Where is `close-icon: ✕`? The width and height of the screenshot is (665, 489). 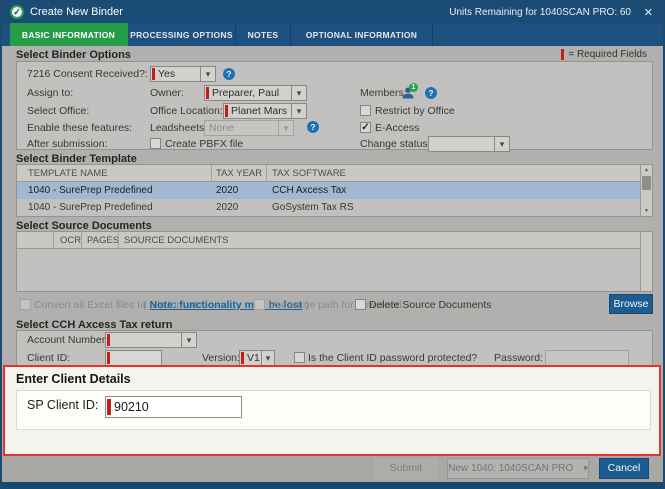 close-icon: ✕ is located at coordinates (648, 12).